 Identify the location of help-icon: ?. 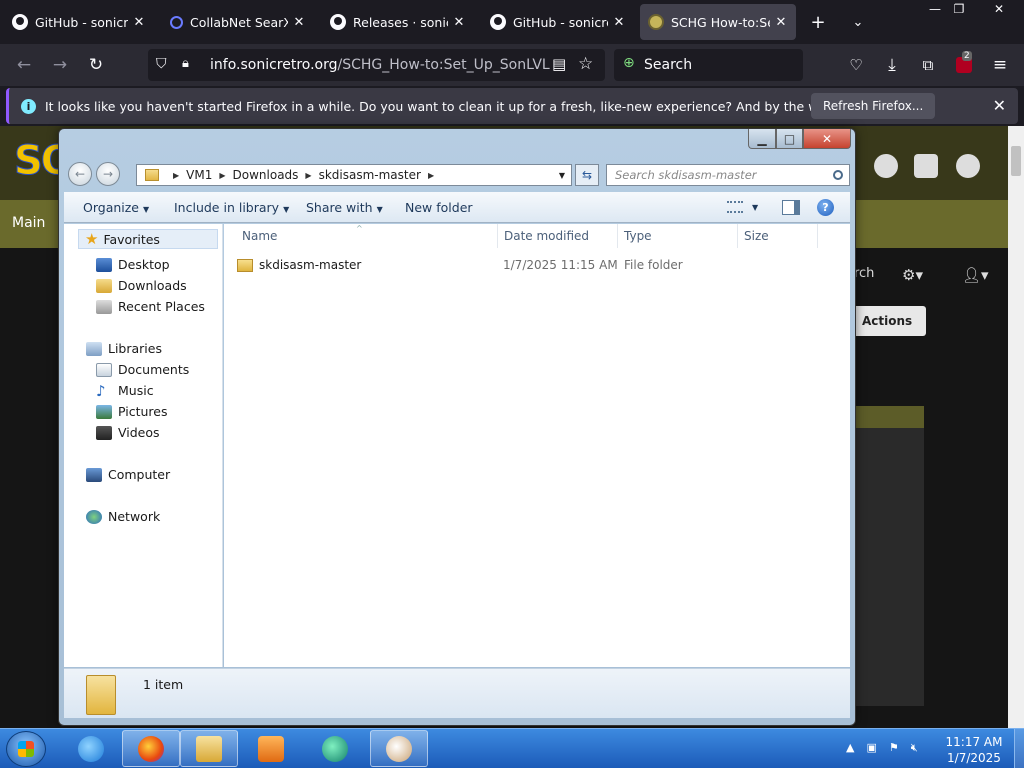
(825, 207).